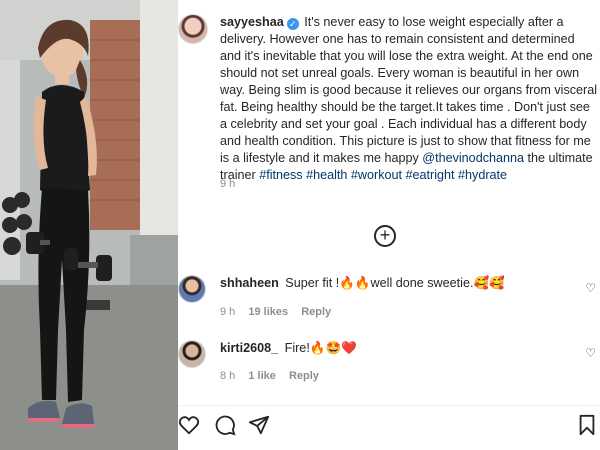 The height and width of the screenshot is (450, 600). What do you see at coordinates (395, 283) in the screenshot?
I see `comment-text: Super fit !🔥🔥well done sweetie.🥰🥰` at bounding box center [395, 283].